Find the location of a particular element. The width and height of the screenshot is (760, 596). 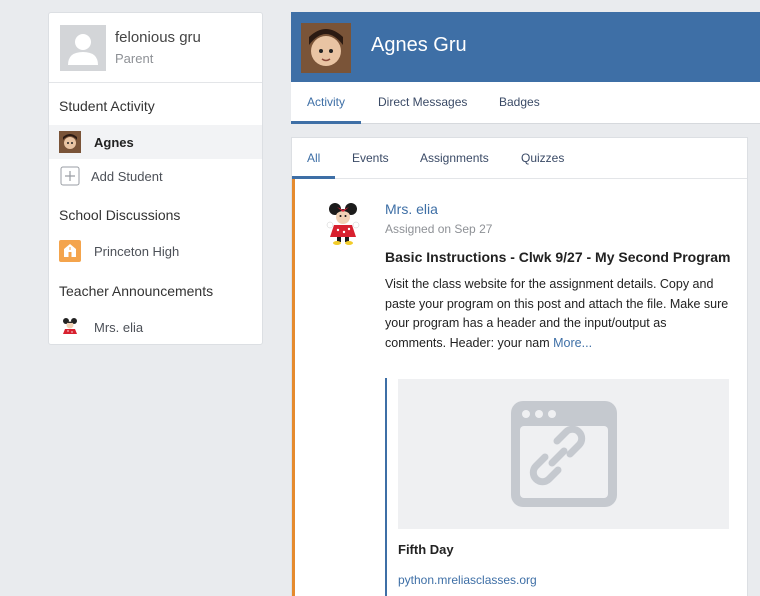

attachment-url-link: python.mreliasclasses.org is located at coordinates (467, 580).